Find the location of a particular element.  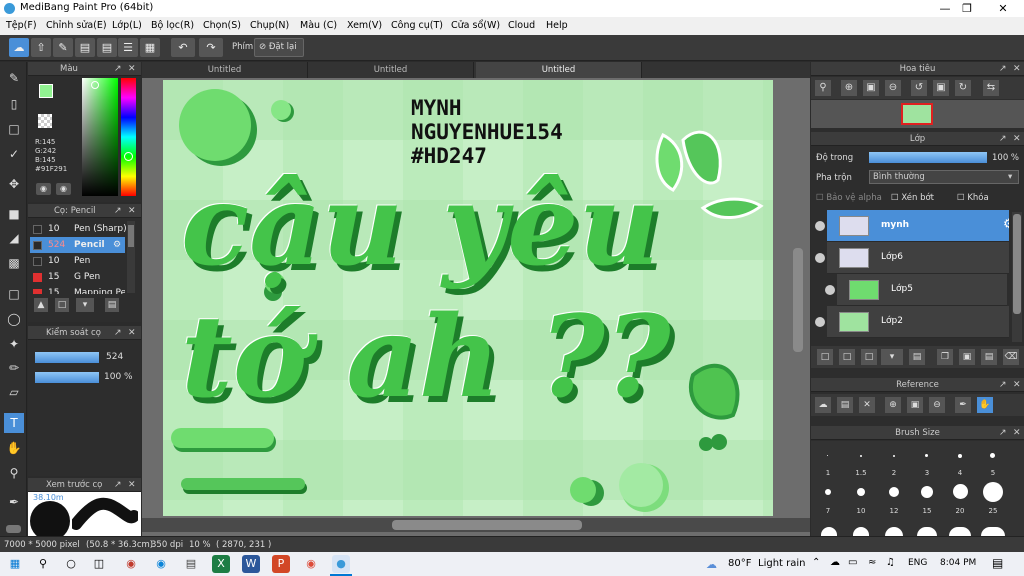

text-tool-icon: T is located at coordinates (14, 423).